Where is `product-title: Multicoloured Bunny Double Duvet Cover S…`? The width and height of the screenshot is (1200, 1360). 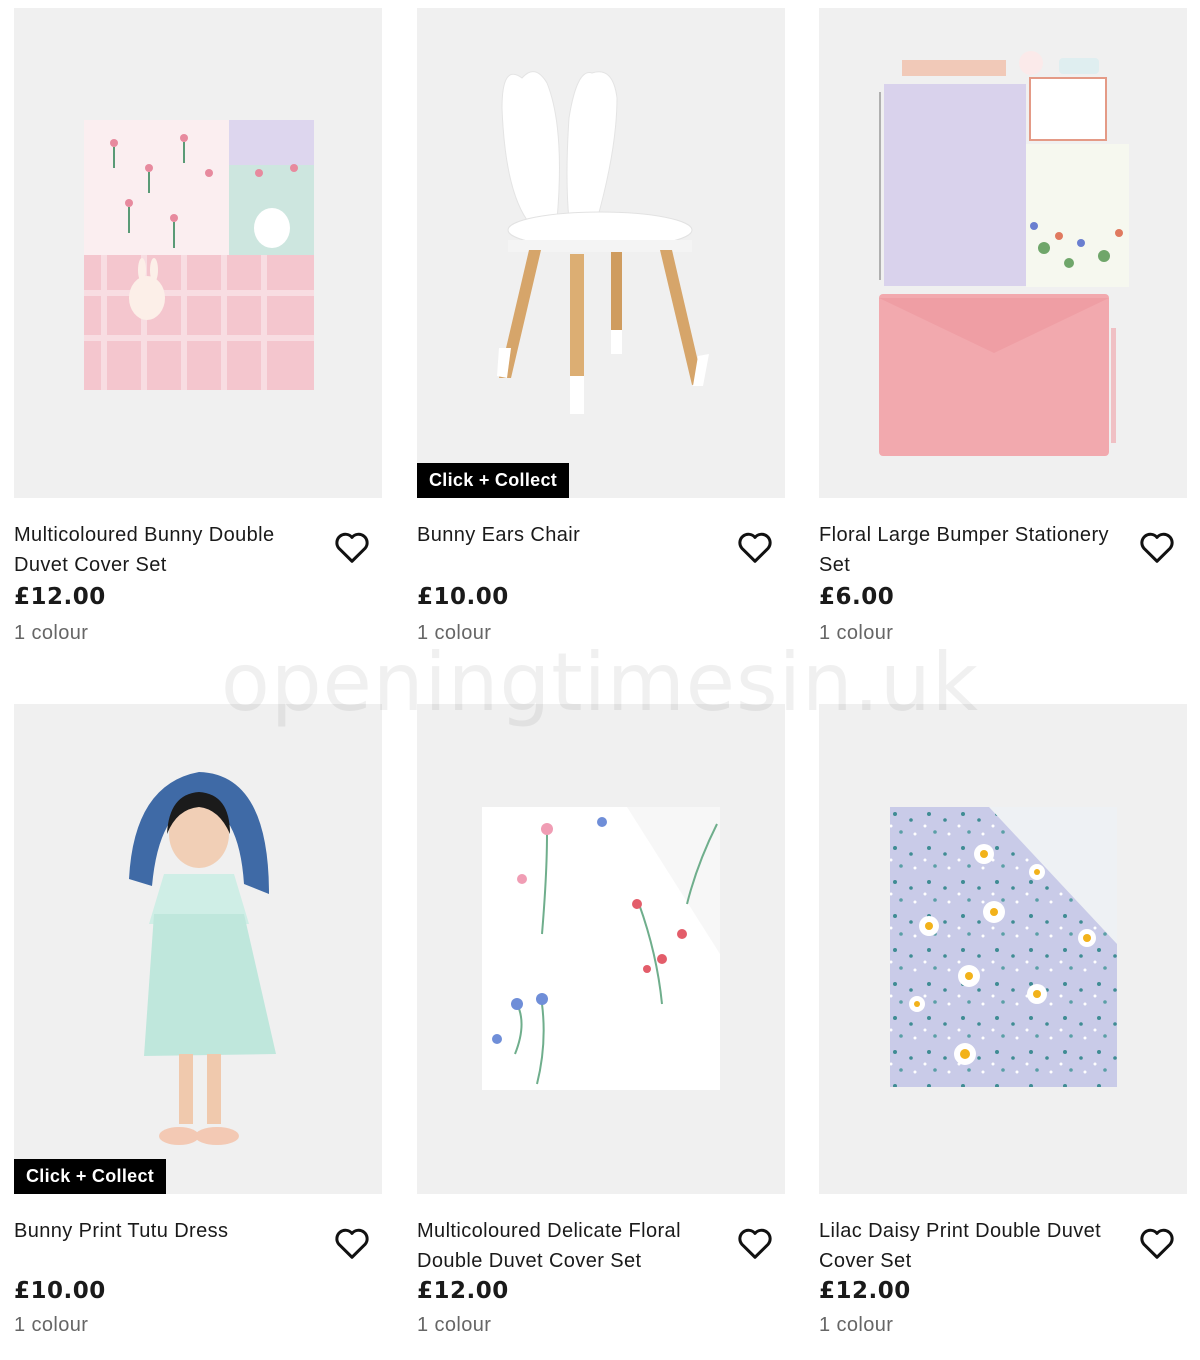
product-title: Multicoloured Bunny Double Duvet Cover S… is located at coordinates (164, 550).